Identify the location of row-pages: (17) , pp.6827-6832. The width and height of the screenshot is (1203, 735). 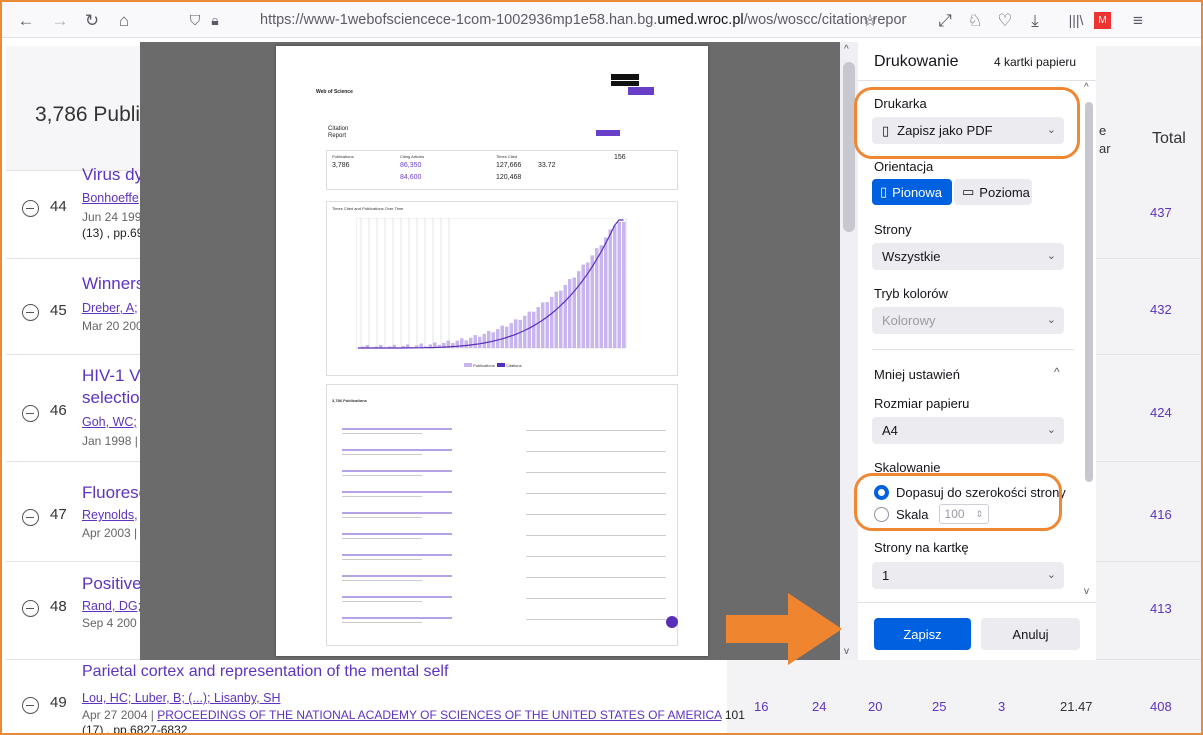
(135, 729).